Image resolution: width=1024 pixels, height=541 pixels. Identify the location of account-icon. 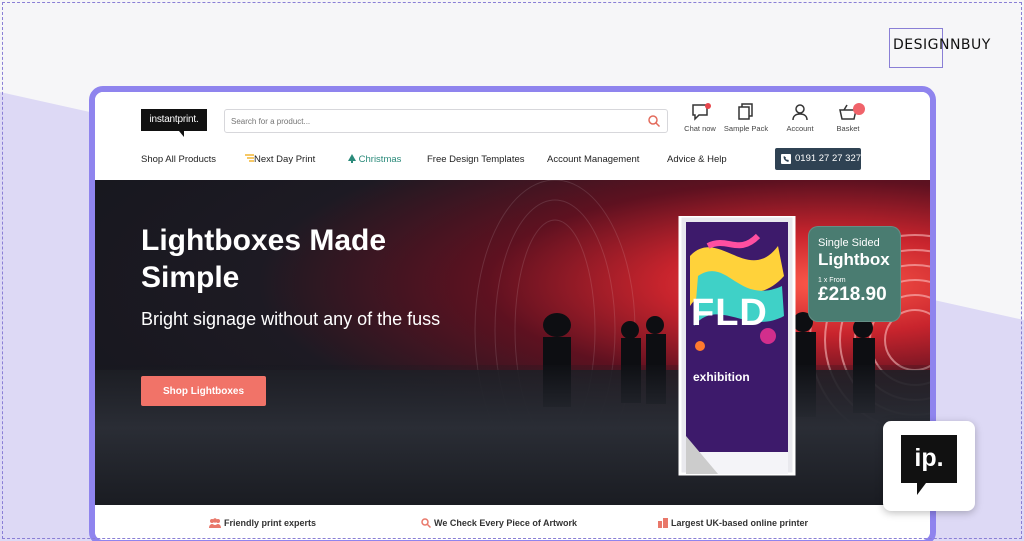
(800, 112).